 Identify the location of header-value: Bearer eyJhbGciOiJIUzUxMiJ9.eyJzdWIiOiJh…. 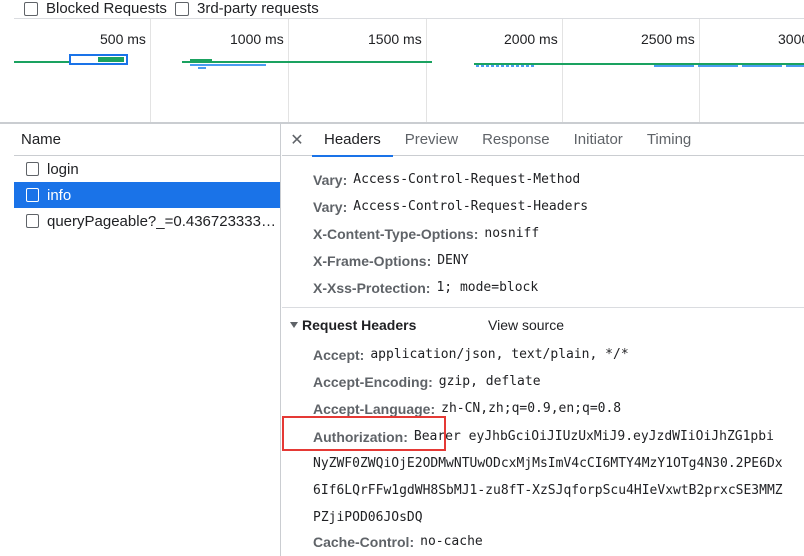
(593, 436).